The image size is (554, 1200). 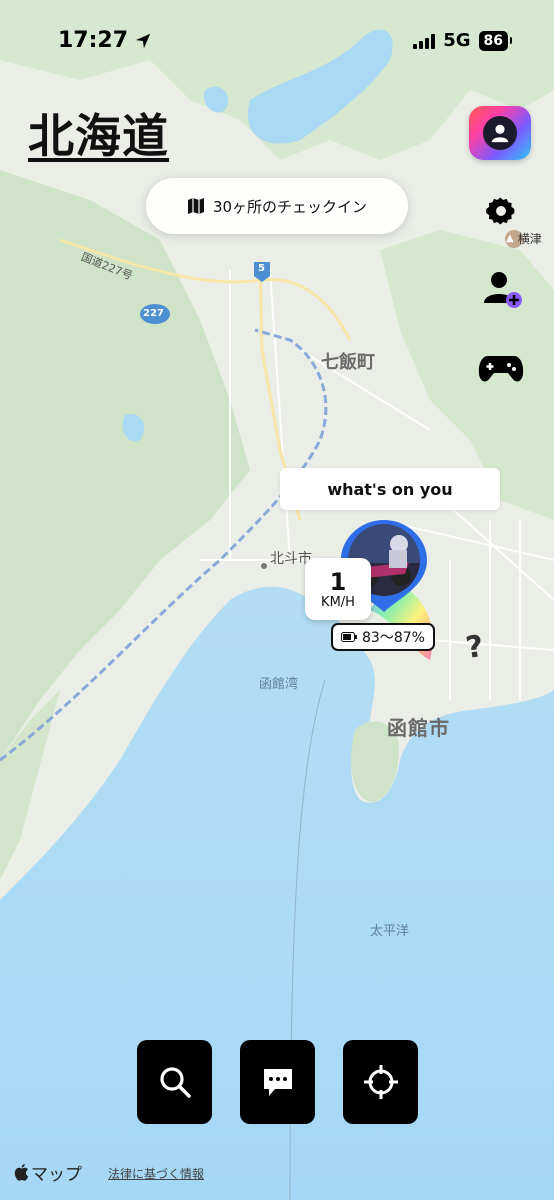 What do you see at coordinates (93, 40) in the screenshot?
I see `status-time-text: 17:27` at bounding box center [93, 40].